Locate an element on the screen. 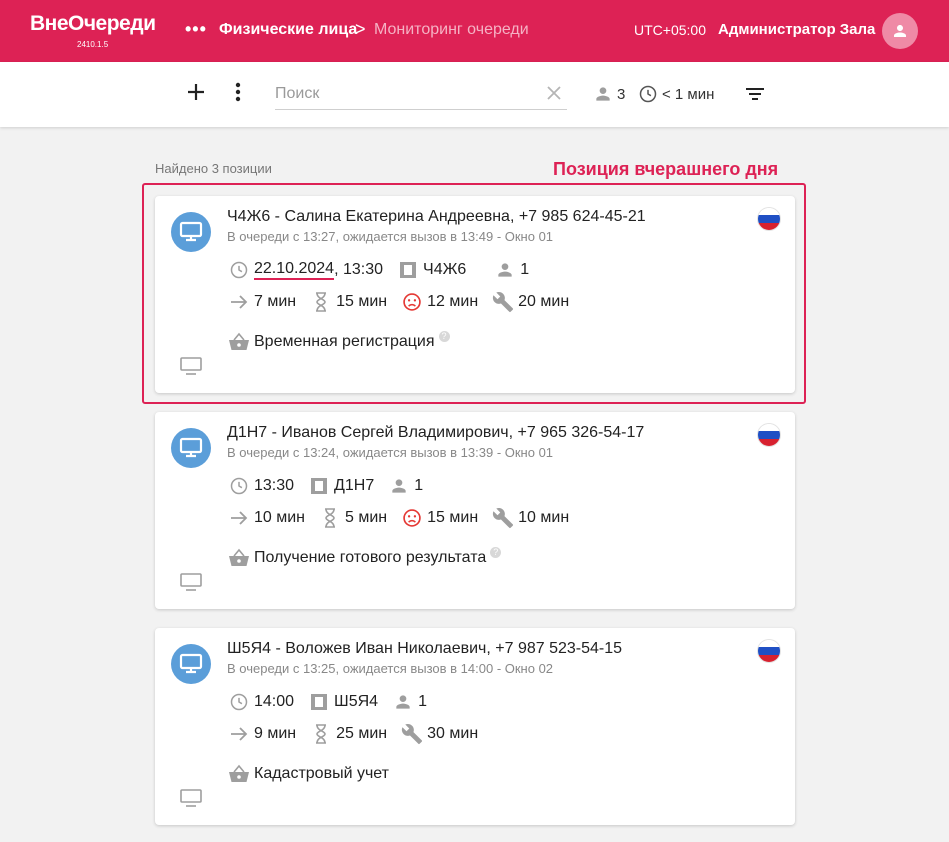 The height and width of the screenshot is (842, 949). user-avatar is located at coordinates (900, 31).